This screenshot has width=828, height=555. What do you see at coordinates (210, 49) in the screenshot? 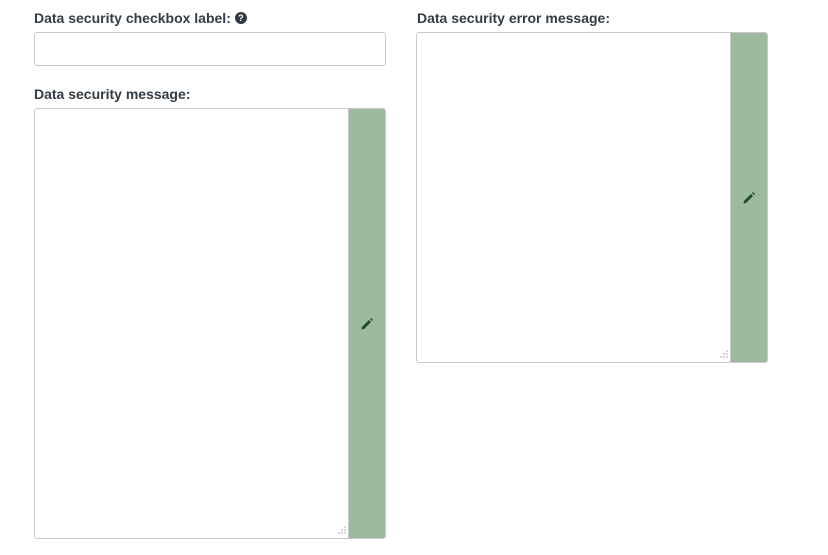
I see `checkbox-label-input` at bounding box center [210, 49].